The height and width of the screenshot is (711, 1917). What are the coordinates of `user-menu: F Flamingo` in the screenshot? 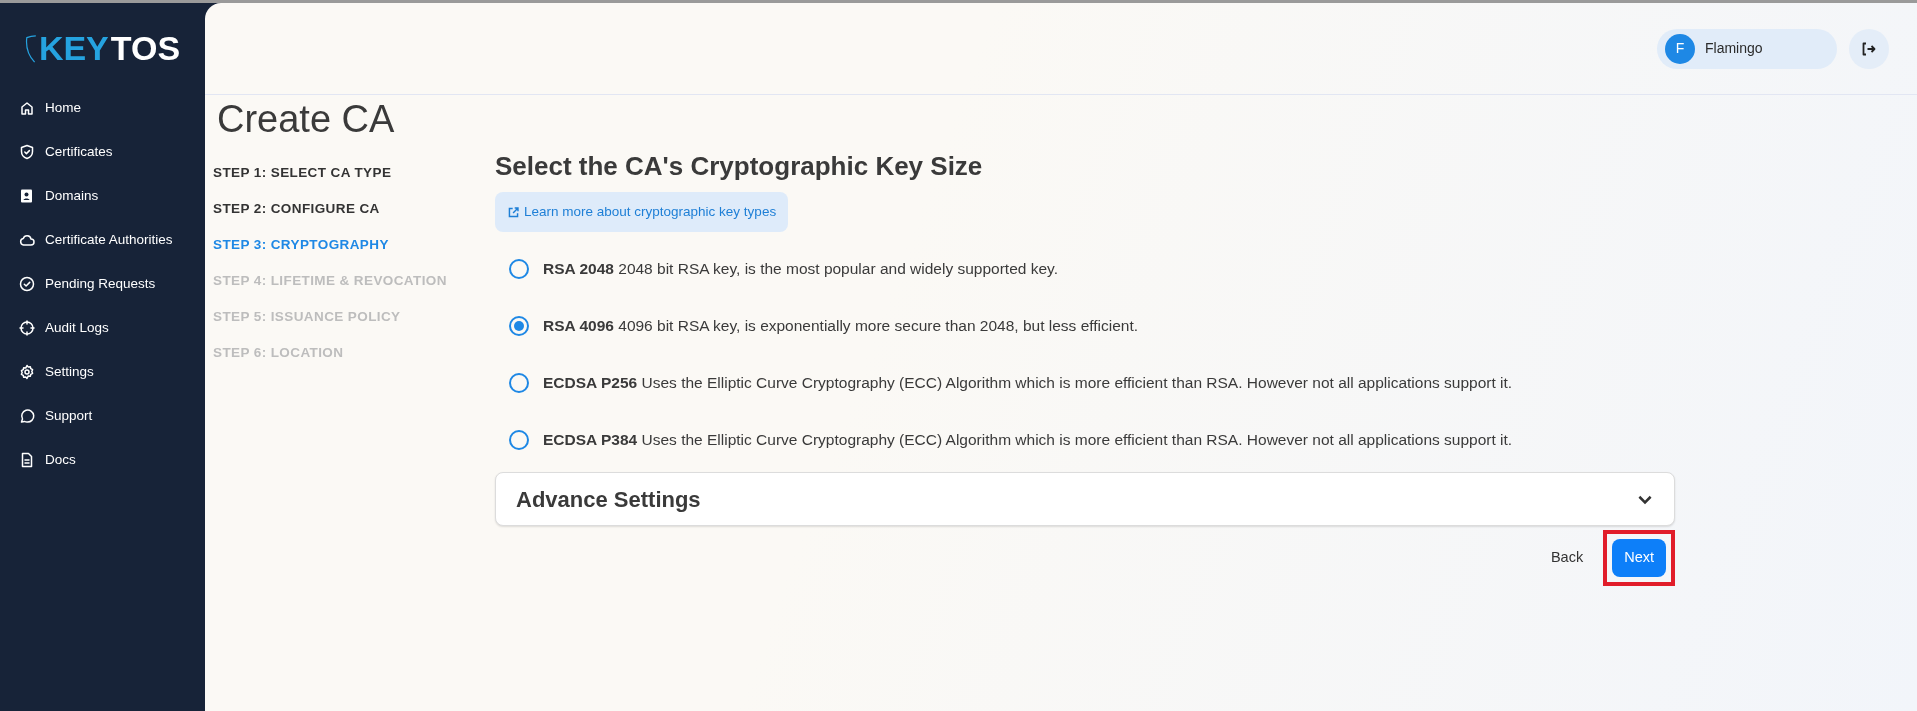 It's located at (1747, 48).